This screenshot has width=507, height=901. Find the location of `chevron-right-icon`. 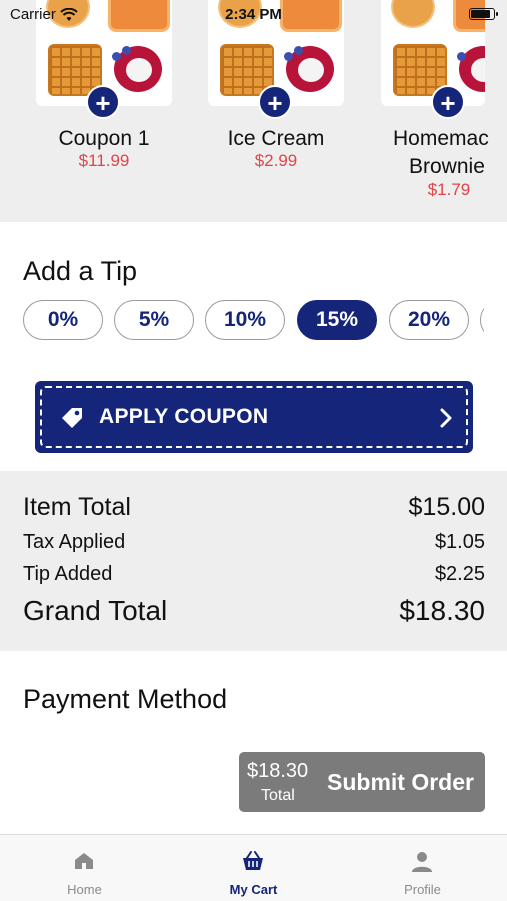

chevron-right-icon is located at coordinates (446, 418).